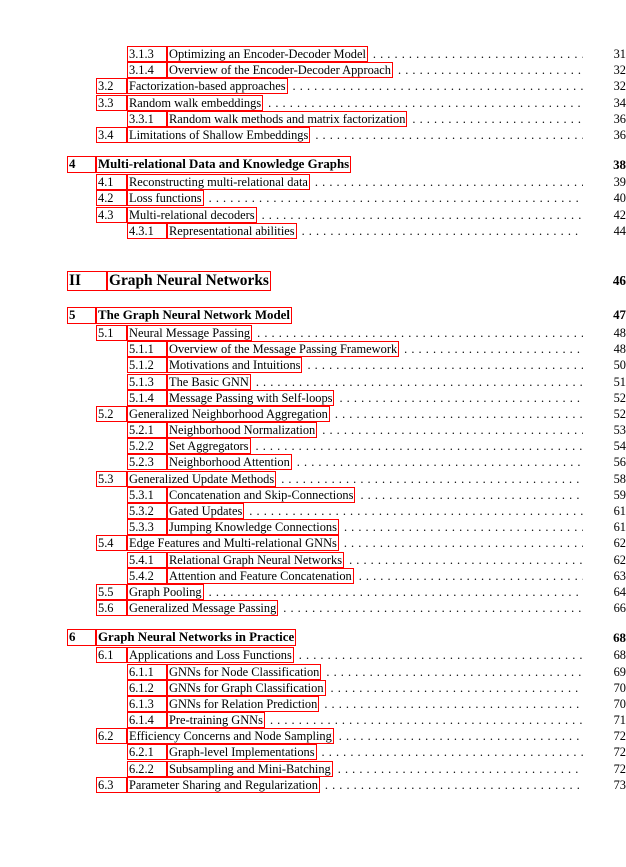 The height and width of the screenshot is (867, 626). What do you see at coordinates (606, 495) in the screenshot?
I see `toc-entry-page-number: 59` at bounding box center [606, 495].